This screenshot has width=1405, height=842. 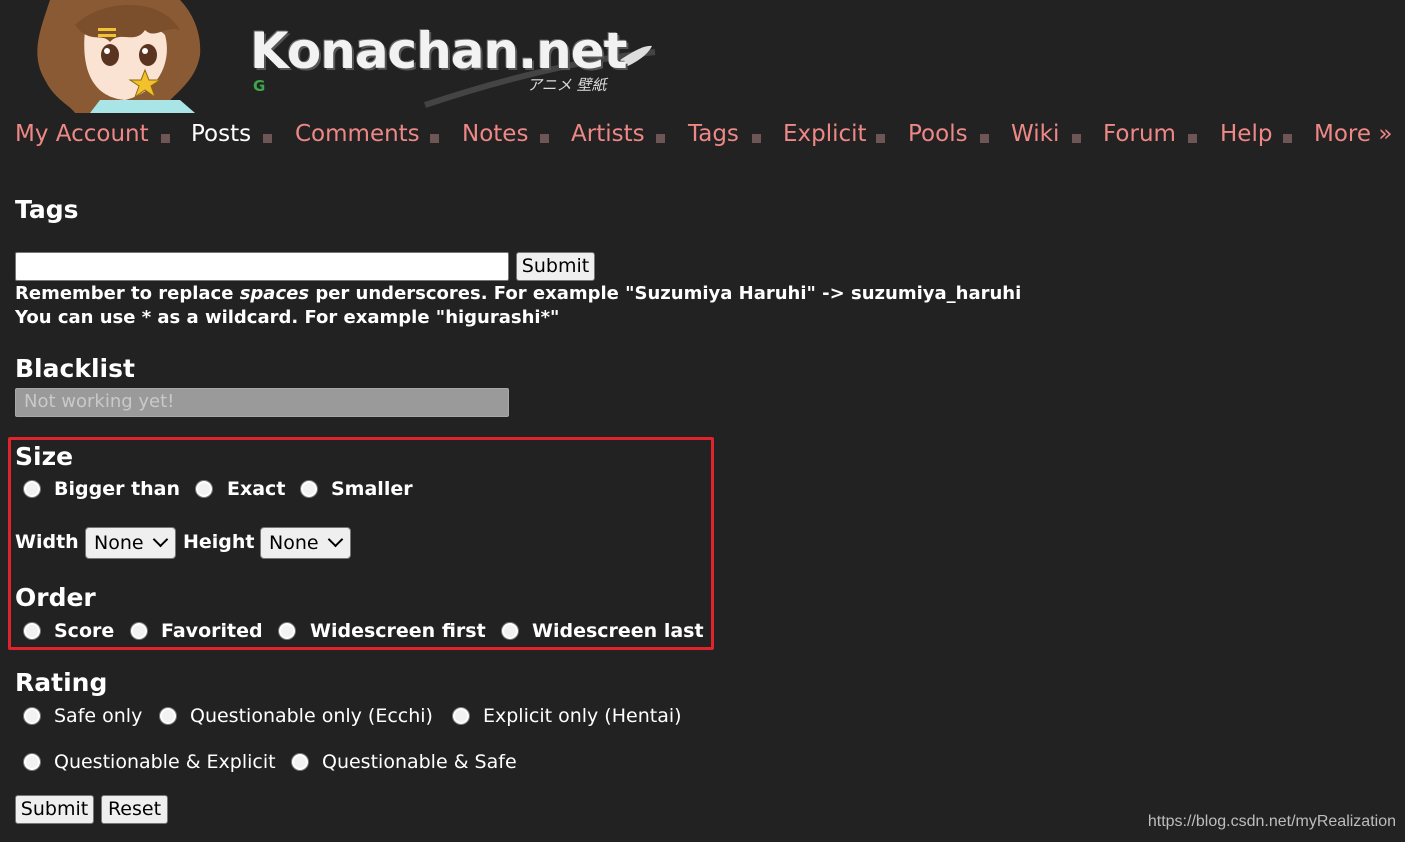 What do you see at coordinates (204, 489) in the screenshot?
I see `radio-size-exact` at bounding box center [204, 489].